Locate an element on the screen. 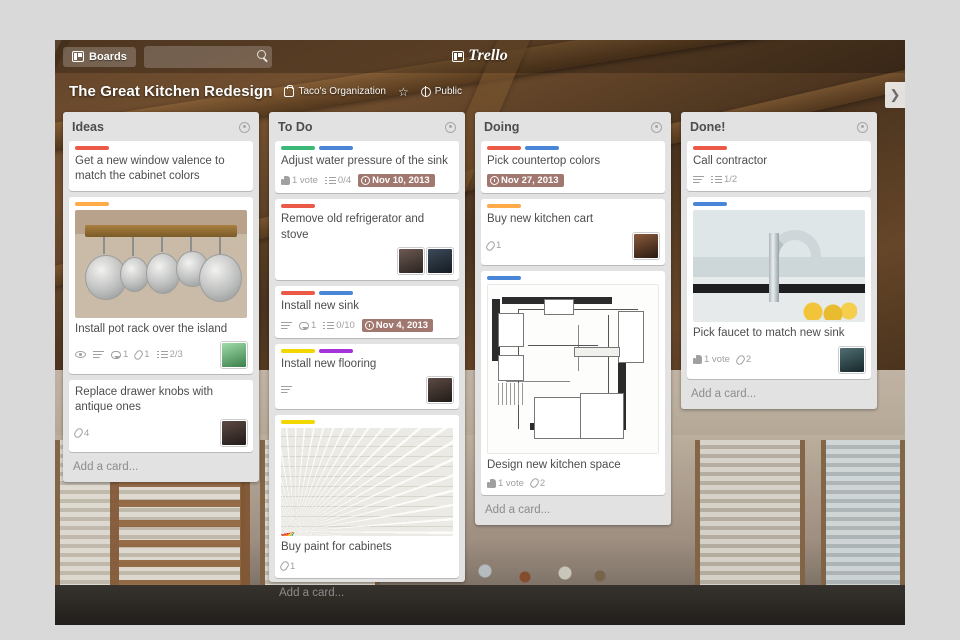  card-badges: 1/2 is located at coordinates (779, 179).